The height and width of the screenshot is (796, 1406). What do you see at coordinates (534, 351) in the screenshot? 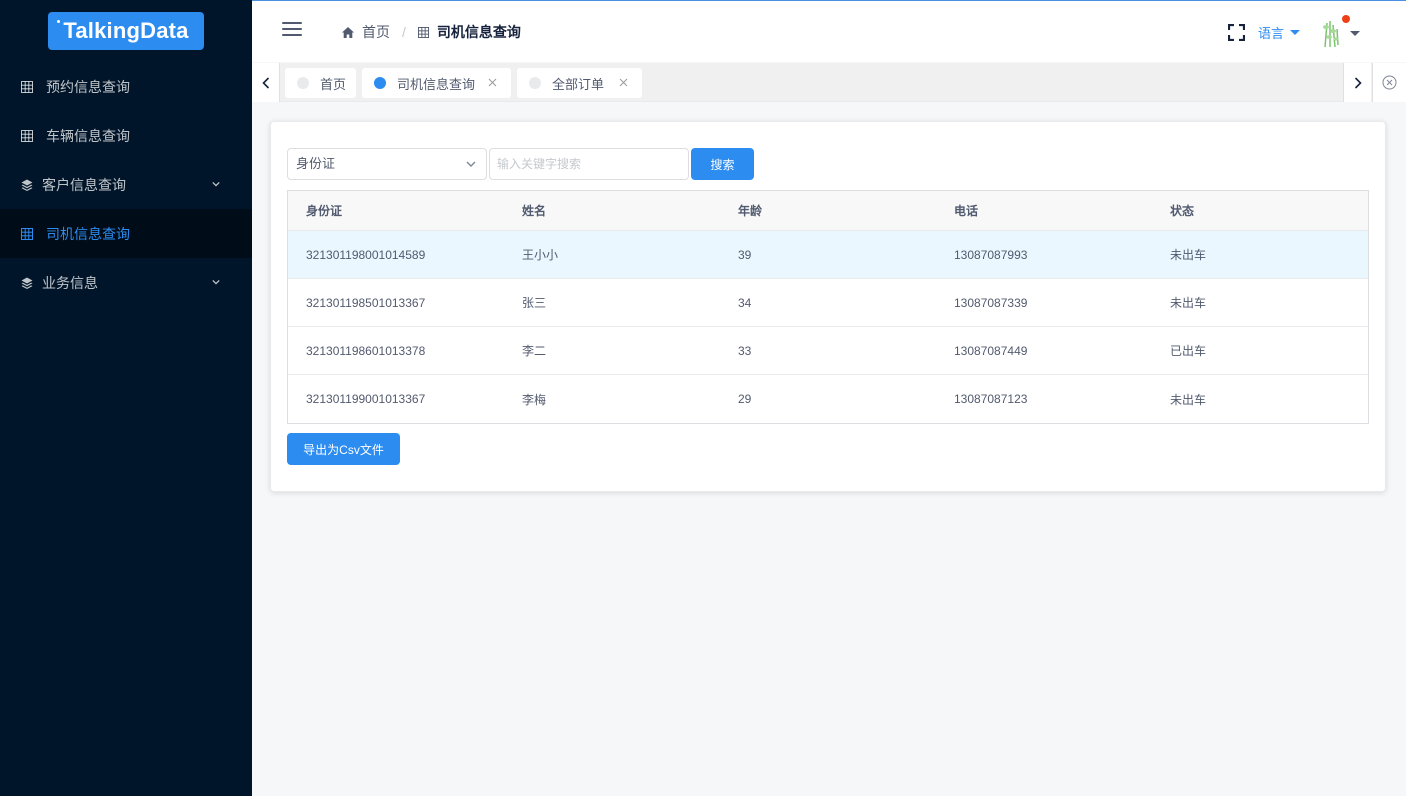
I see `cell-name: 李二` at bounding box center [534, 351].